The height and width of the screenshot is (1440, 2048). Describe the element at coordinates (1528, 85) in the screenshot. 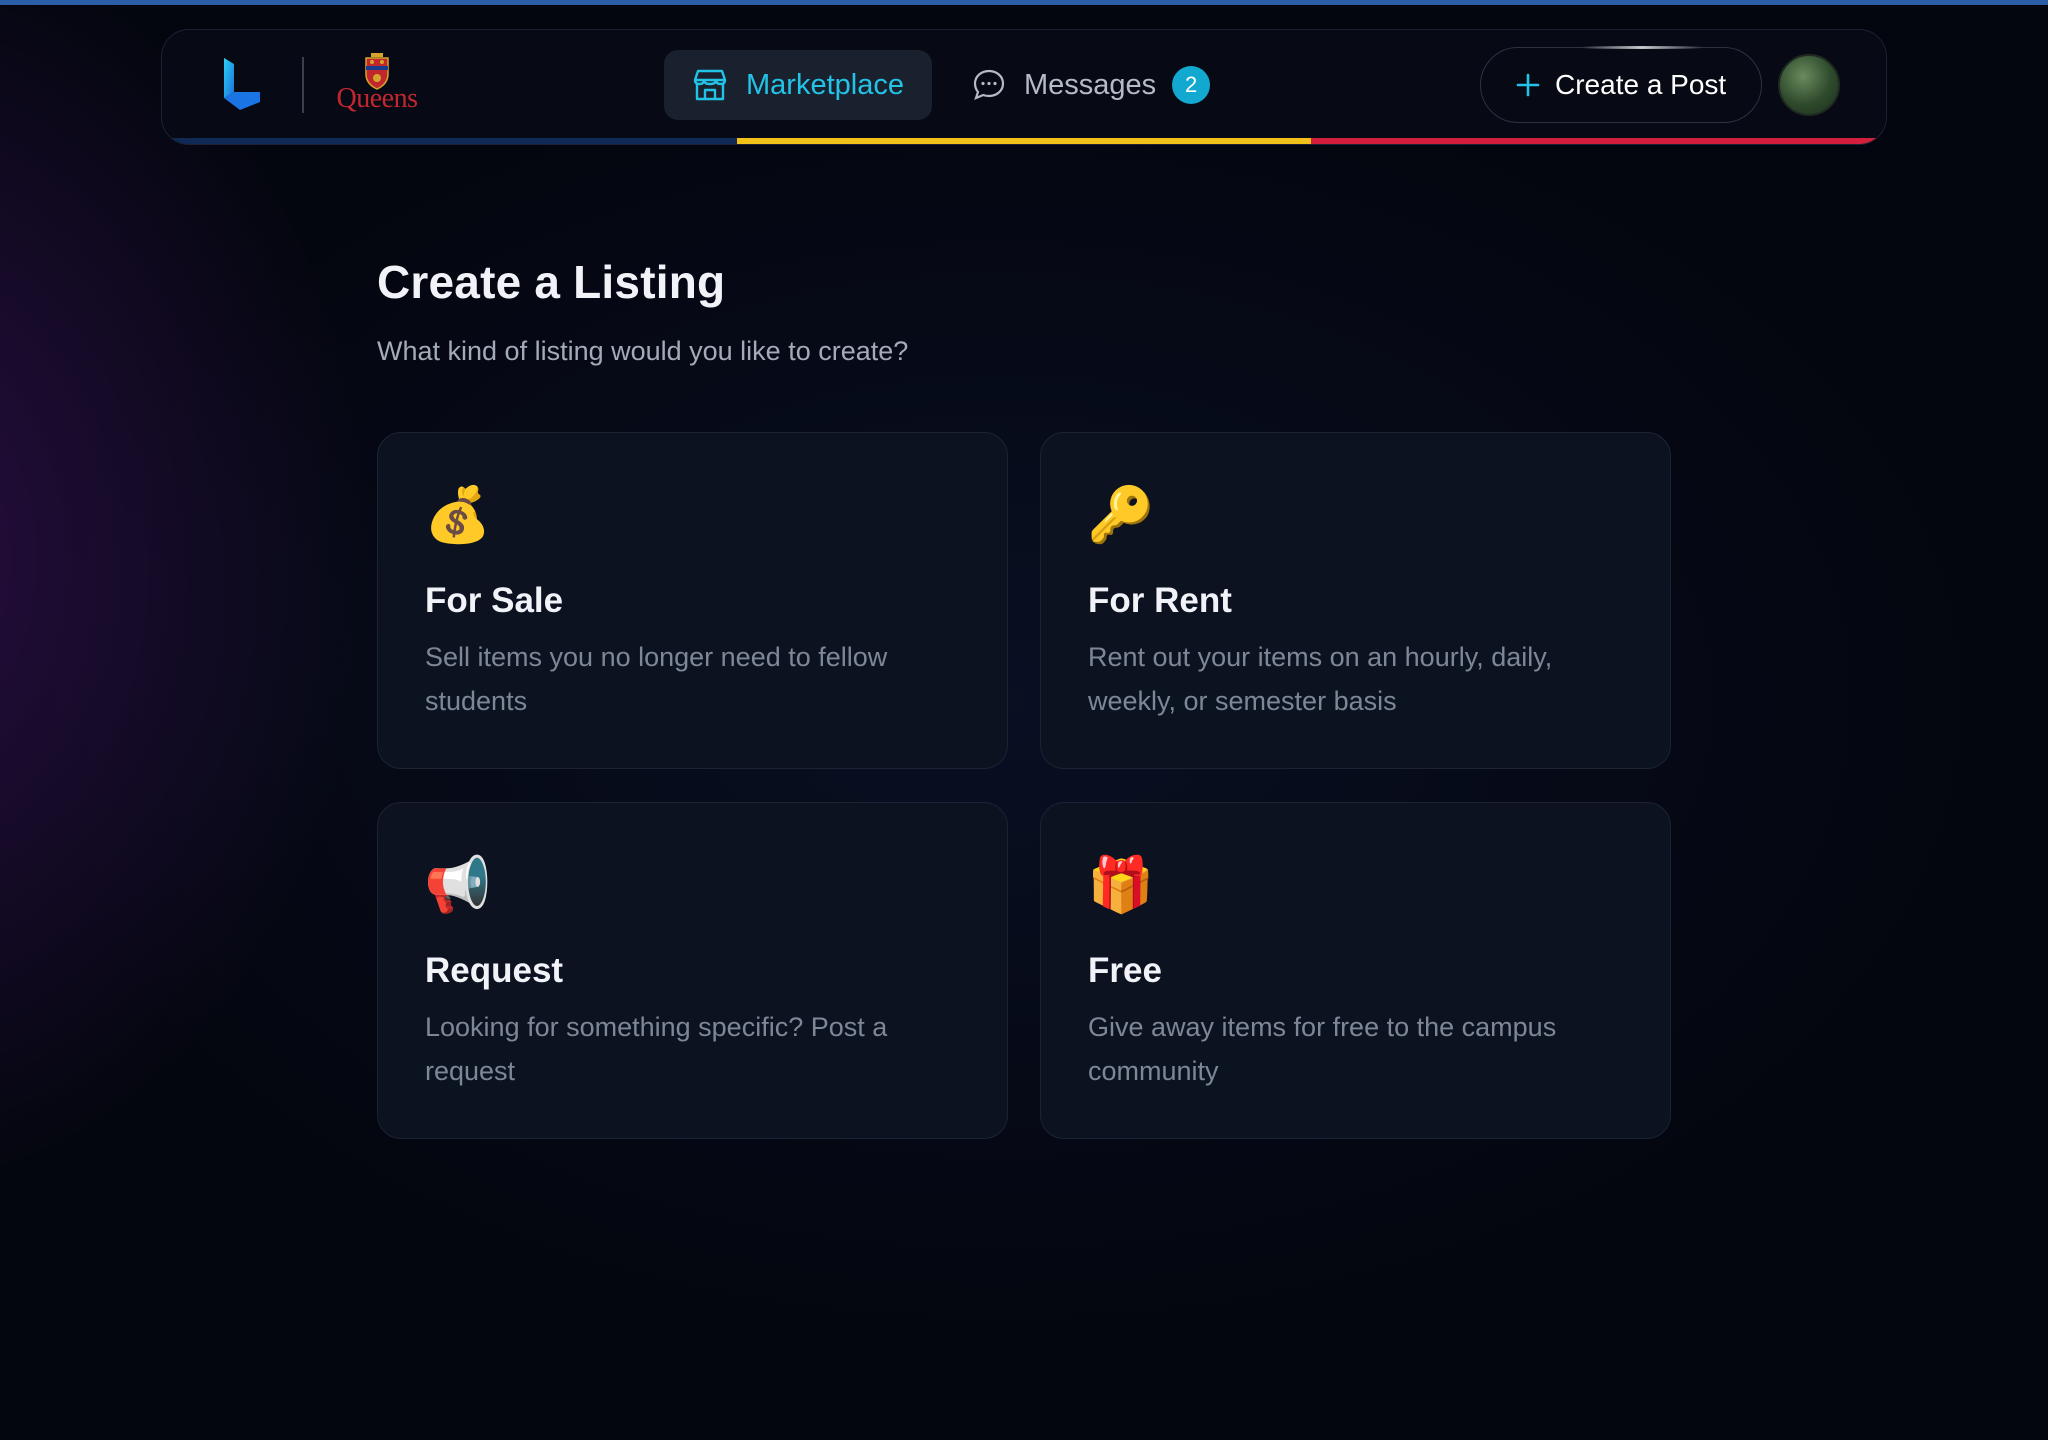

I see `plus-icon` at that location.